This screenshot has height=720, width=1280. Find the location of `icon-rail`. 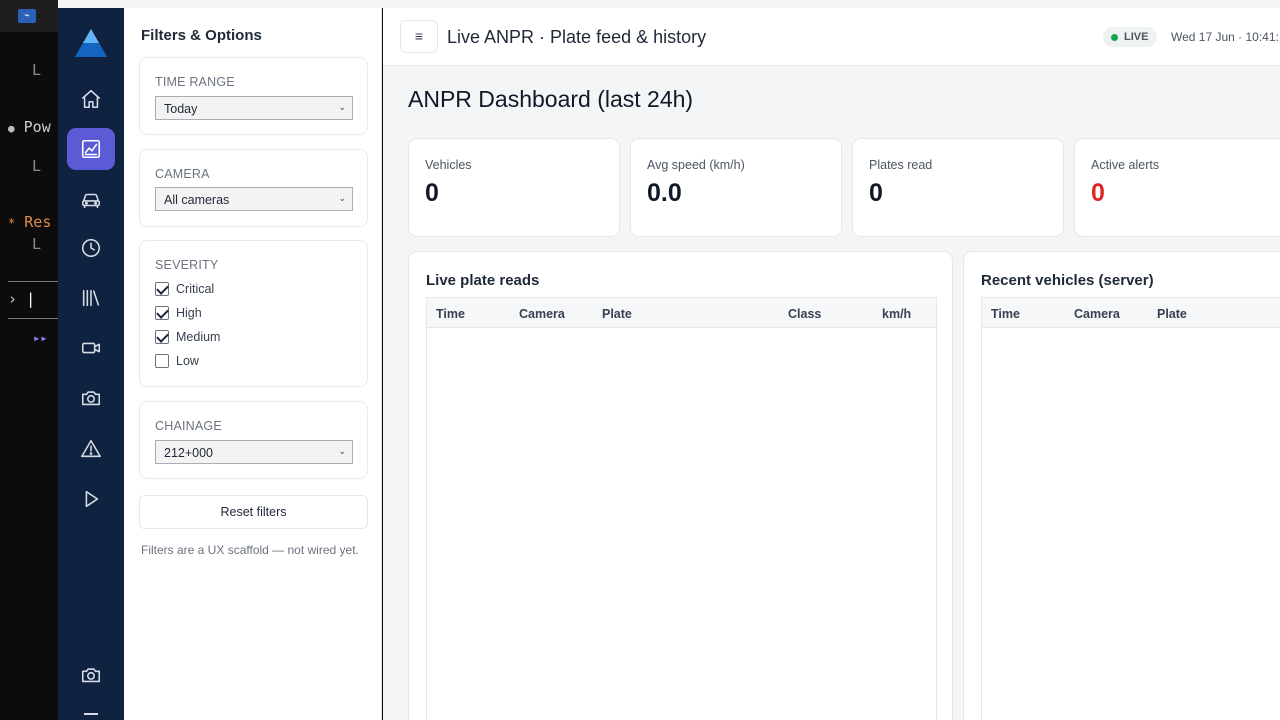

icon-rail is located at coordinates (91, 364).